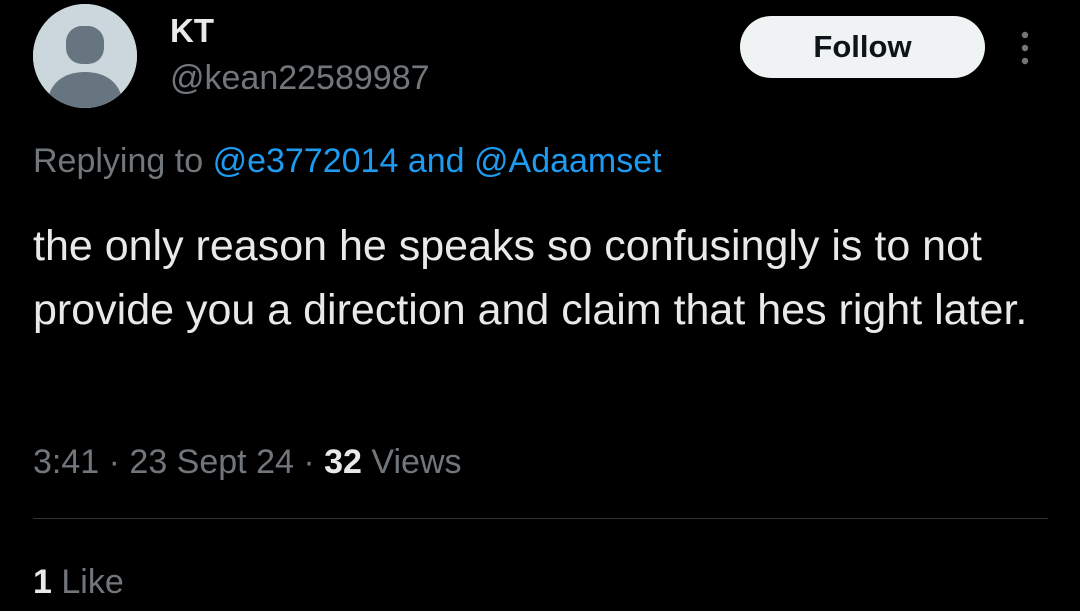 The height and width of the screenshot is (611, 1080). I want to click on views-label: Views, so click(416, 462).